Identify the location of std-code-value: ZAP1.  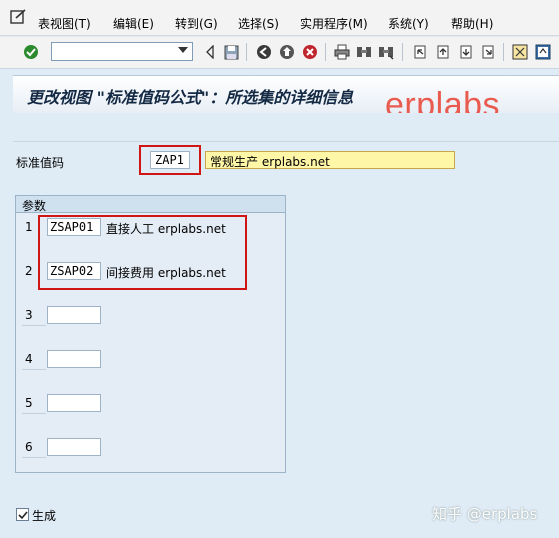
(169, 160).